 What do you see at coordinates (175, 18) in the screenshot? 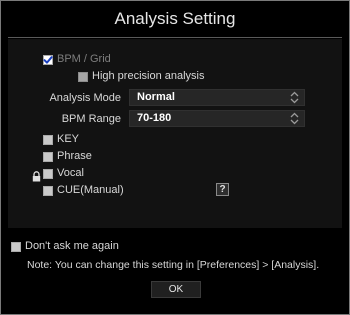
I see `dialog-title: Analysis Setting` at bounding box center [175, 18].